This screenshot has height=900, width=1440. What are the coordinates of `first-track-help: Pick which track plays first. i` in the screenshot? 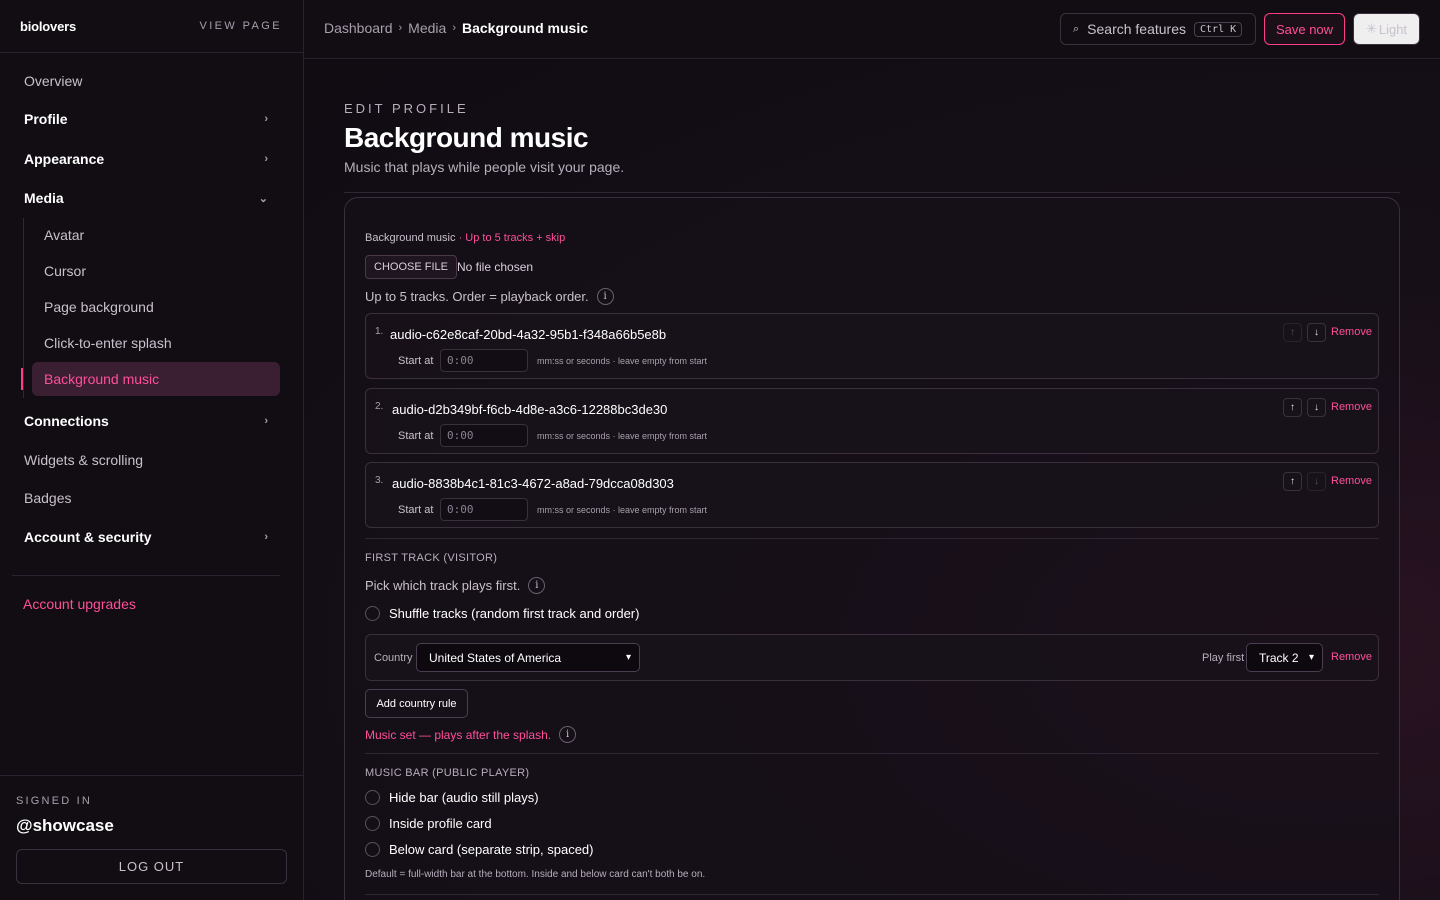 It's located at (455, 585).